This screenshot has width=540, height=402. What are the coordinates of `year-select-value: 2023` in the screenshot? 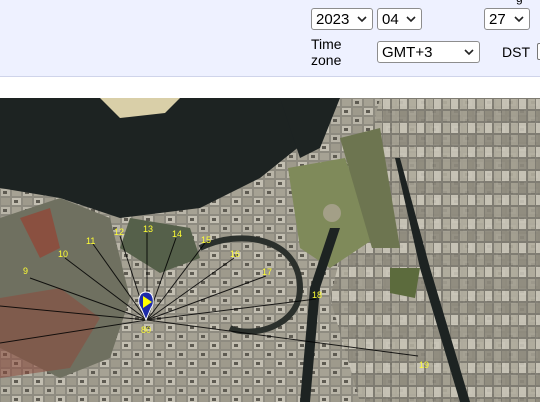 It's located at (333, 19).